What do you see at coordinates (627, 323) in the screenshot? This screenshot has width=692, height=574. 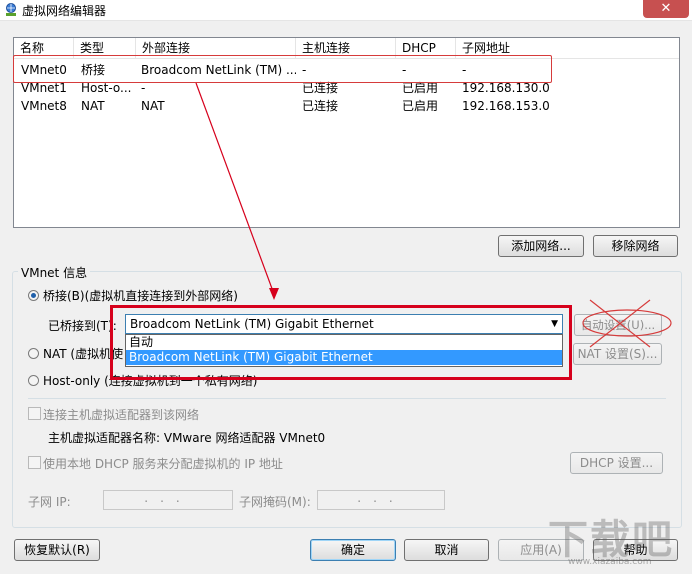 I see `annotation-ellipse` at bounding box center [627, 323].